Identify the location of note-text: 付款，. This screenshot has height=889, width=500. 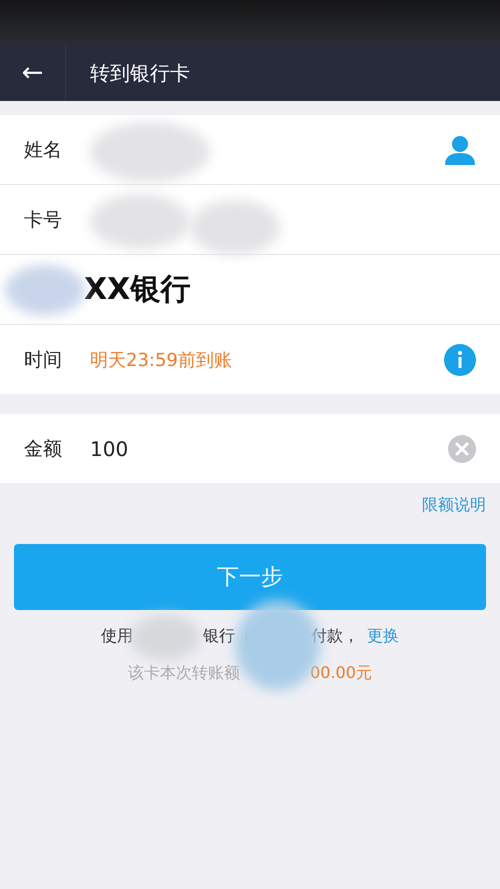
(335, 636).